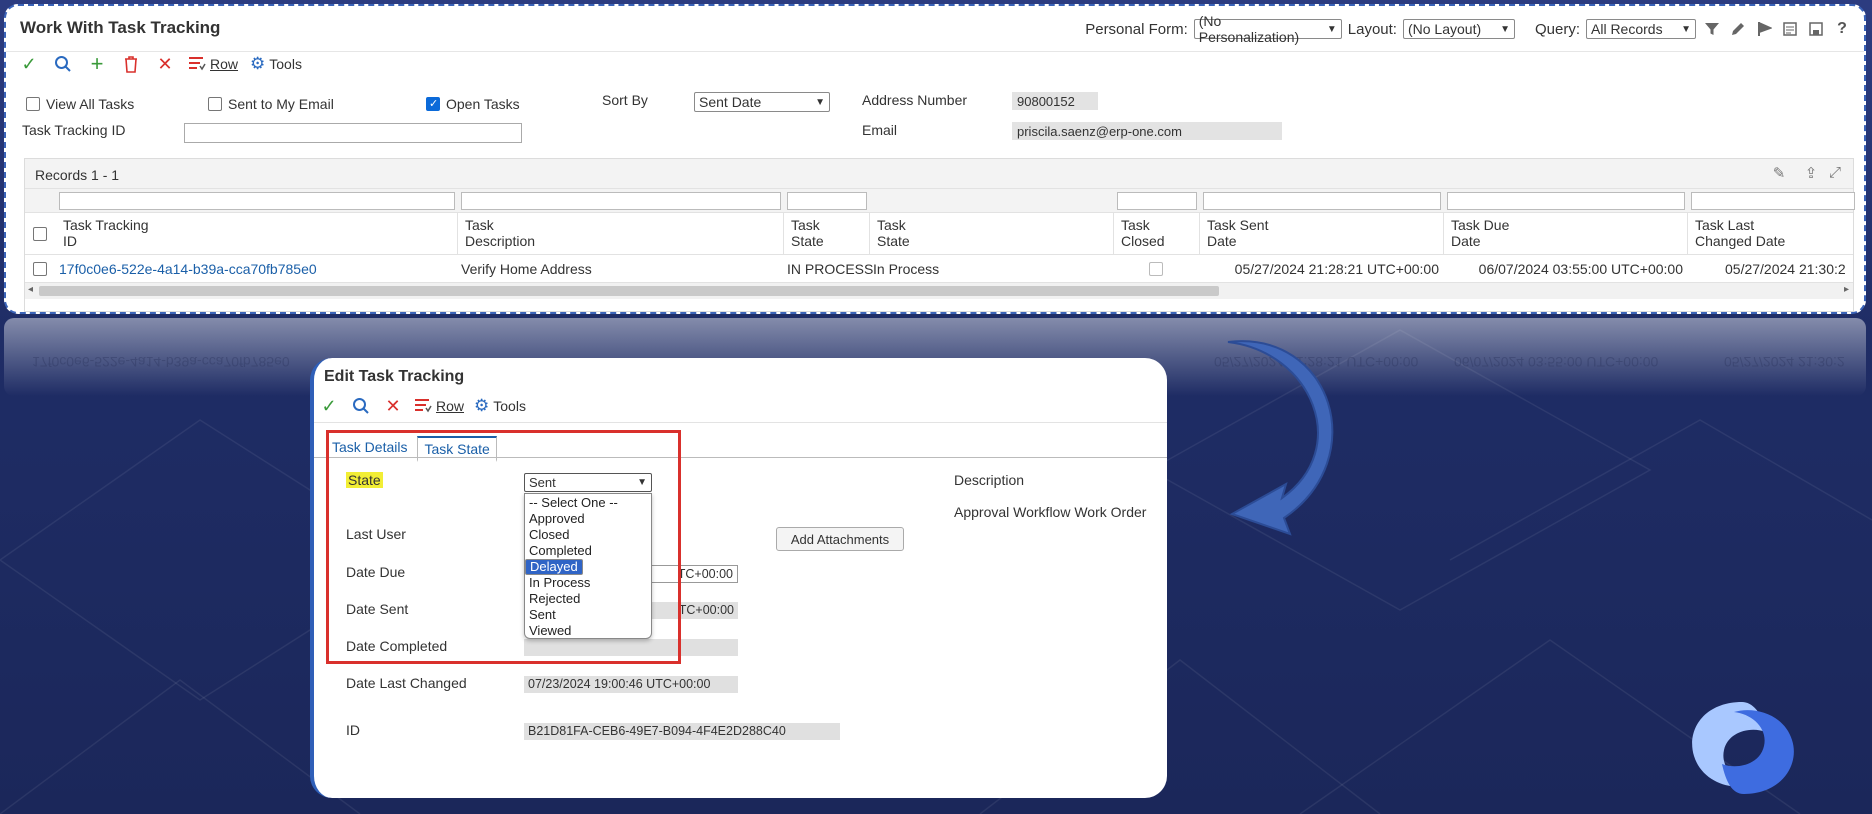 Image resolution: width=1872 pixels, height=814 pixels. Describe the element at coordinates (1147, 131) in the screenshot. I see `email-value: priscila.saenz@erp-one.com` at that location.